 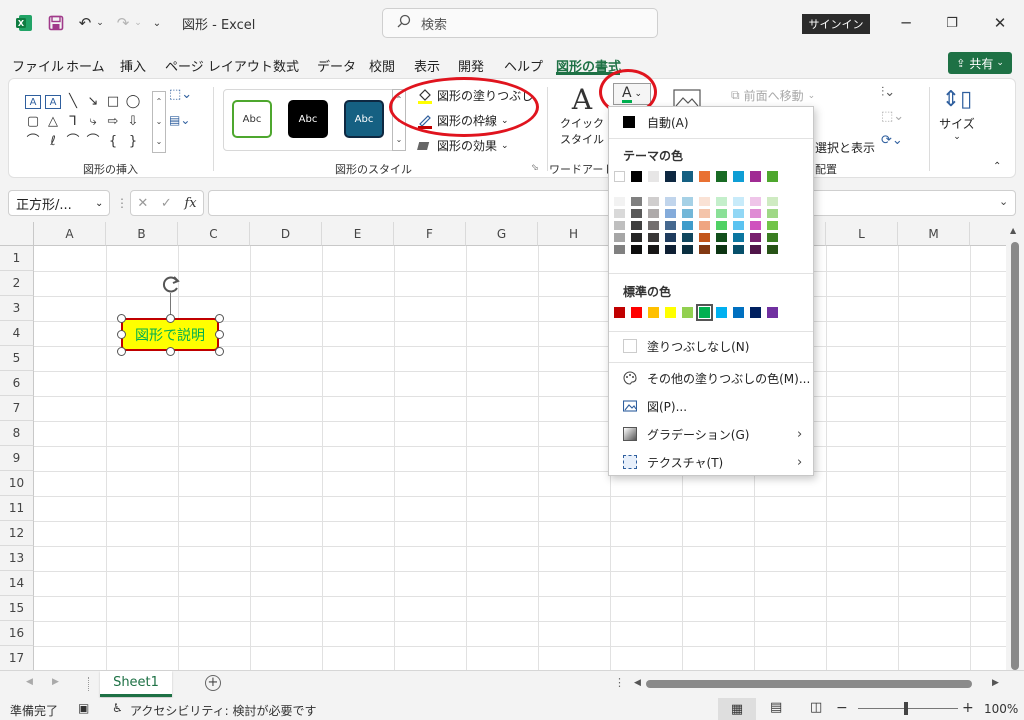 What do you see at coordinates (53, 122) in the screenshot?
I see `triangle-icon: △` at bounding box center [53, 122].